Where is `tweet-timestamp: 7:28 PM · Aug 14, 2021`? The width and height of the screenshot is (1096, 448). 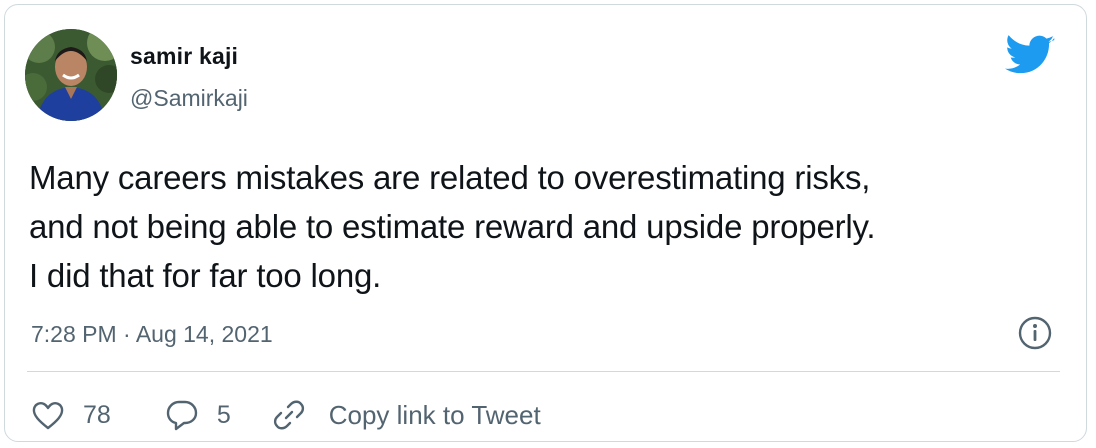 tweet-timestamp: 7:28 PM · Aug 14, 2021 is located at coordinates (152, 334).